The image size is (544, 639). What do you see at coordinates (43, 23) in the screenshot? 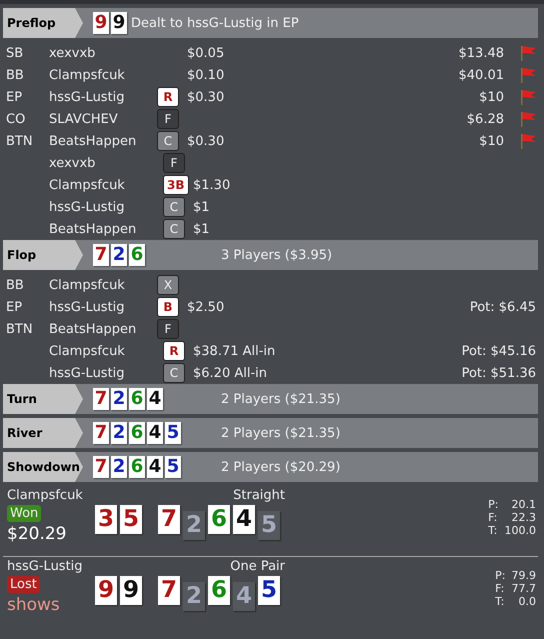
I see `street-label: Preflop` at bounding box center [43, 23].